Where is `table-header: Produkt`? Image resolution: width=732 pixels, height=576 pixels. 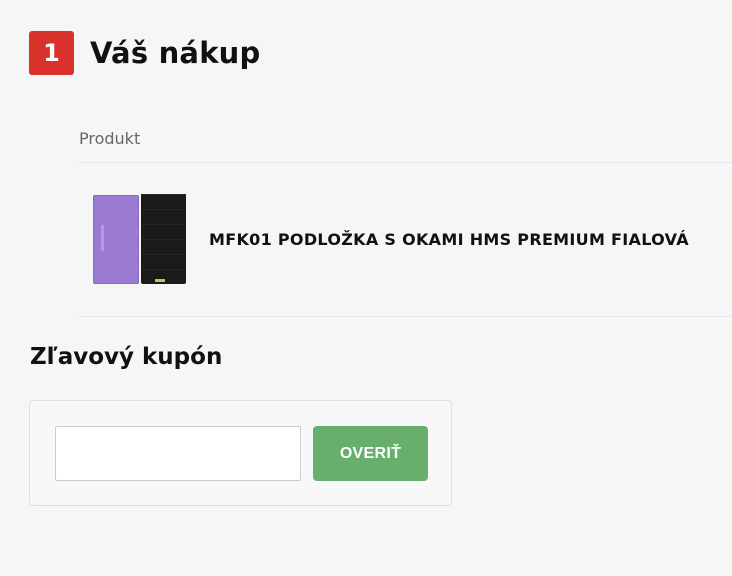 table-header: Produkt is located at coordinates (405, 139).